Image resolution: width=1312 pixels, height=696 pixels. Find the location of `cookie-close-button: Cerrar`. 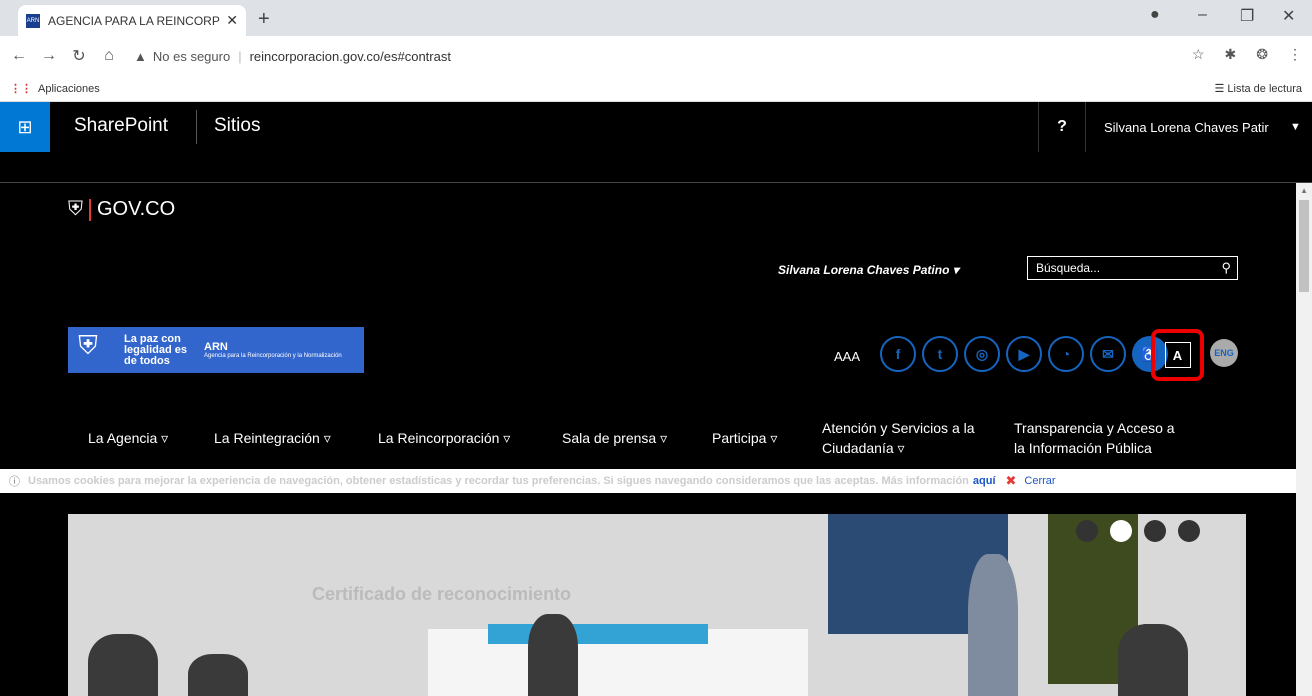

cookie-close-button: Cerrar is located at coordinates (1039, 481).